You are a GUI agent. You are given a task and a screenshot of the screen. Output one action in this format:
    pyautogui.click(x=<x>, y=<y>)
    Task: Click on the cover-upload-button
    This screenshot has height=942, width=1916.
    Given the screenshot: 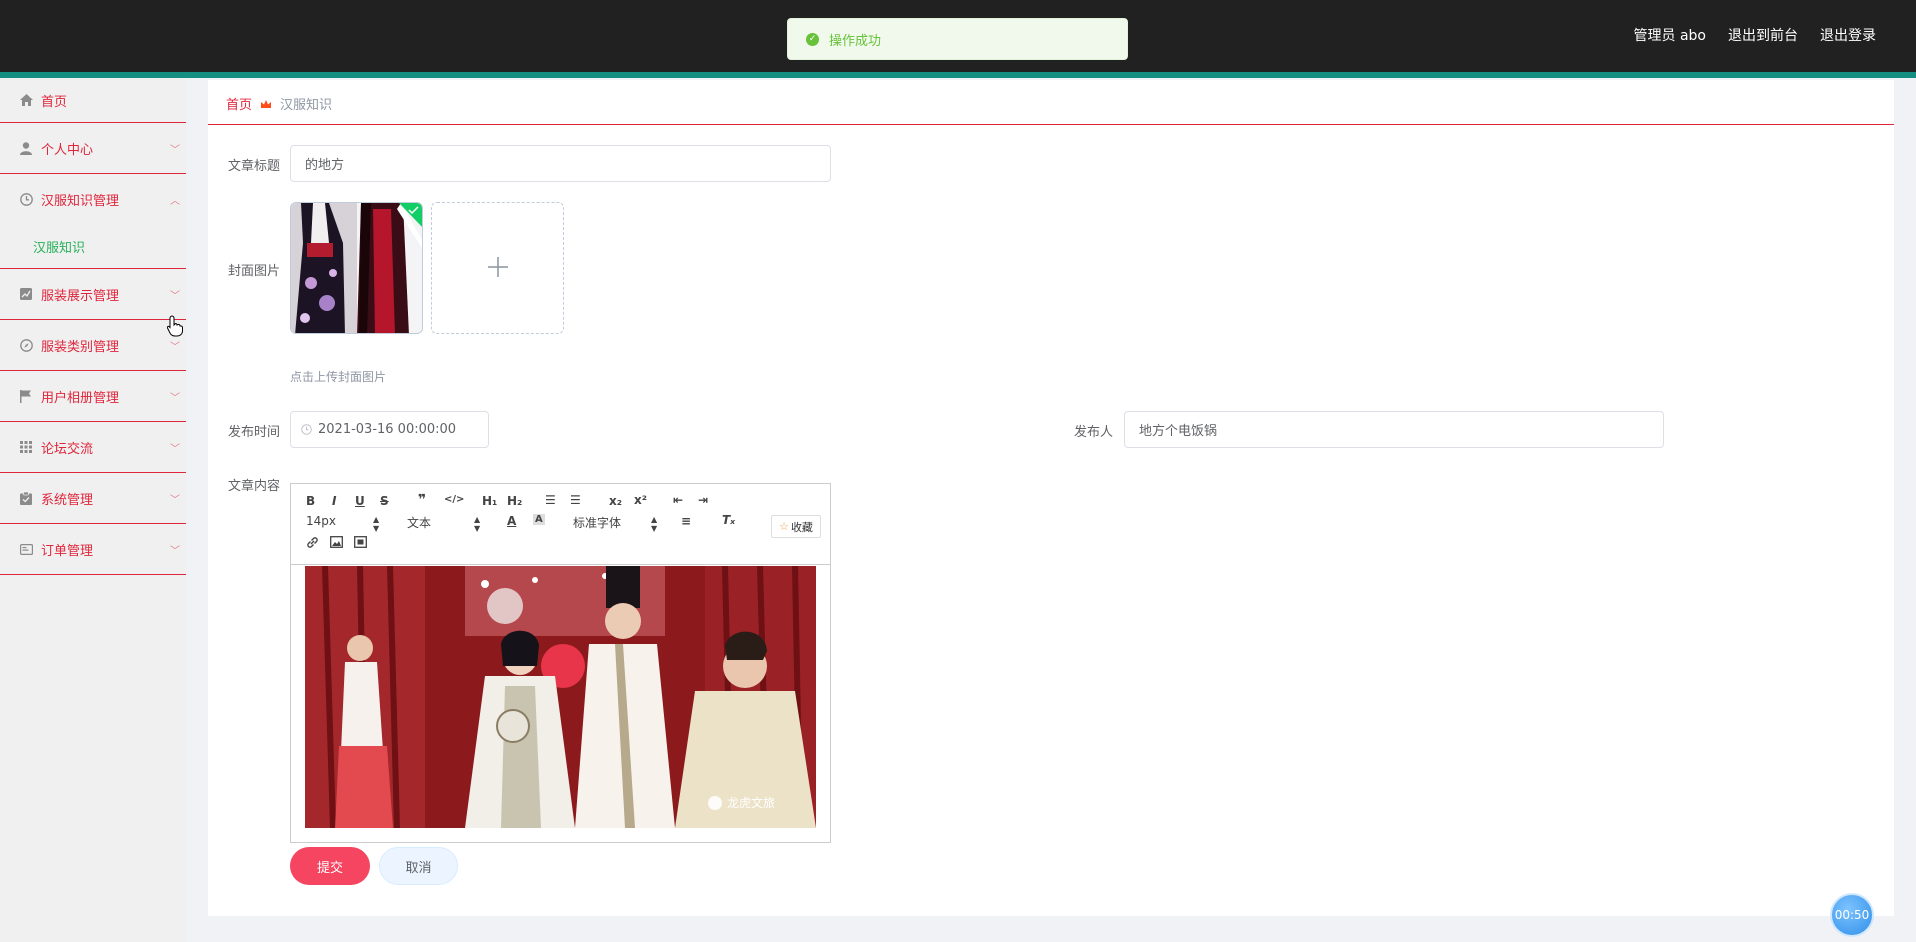 What is the action you would take?
    pyautogui.click(x=497, y=268)
    